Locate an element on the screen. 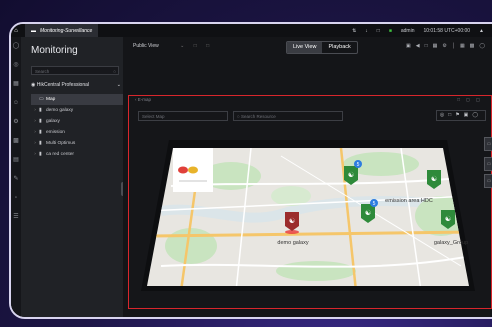  alarm-icon: ⇅ is located at coordinates (354, 31).